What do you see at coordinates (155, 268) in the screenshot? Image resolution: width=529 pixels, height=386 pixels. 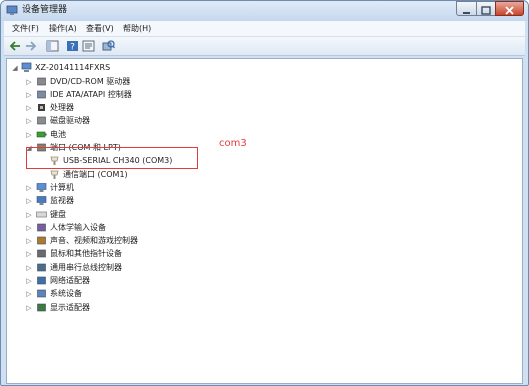 I see `tree-category-item: ▷ 通用串行总线控制器` at bounding box center [155, 268].